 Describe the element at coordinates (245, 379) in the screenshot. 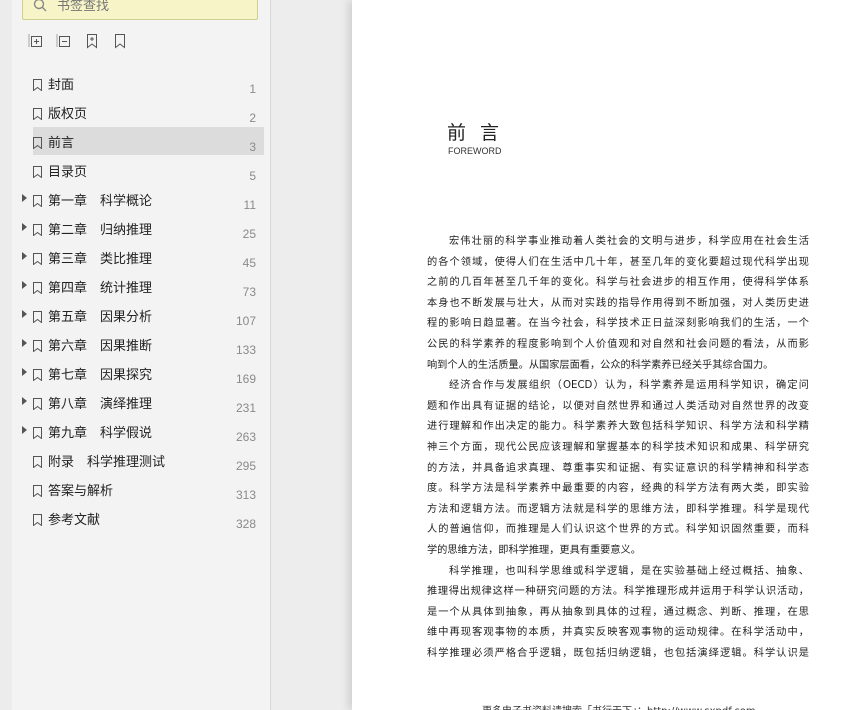

I see `bookmark-page-number: 169` at that location.